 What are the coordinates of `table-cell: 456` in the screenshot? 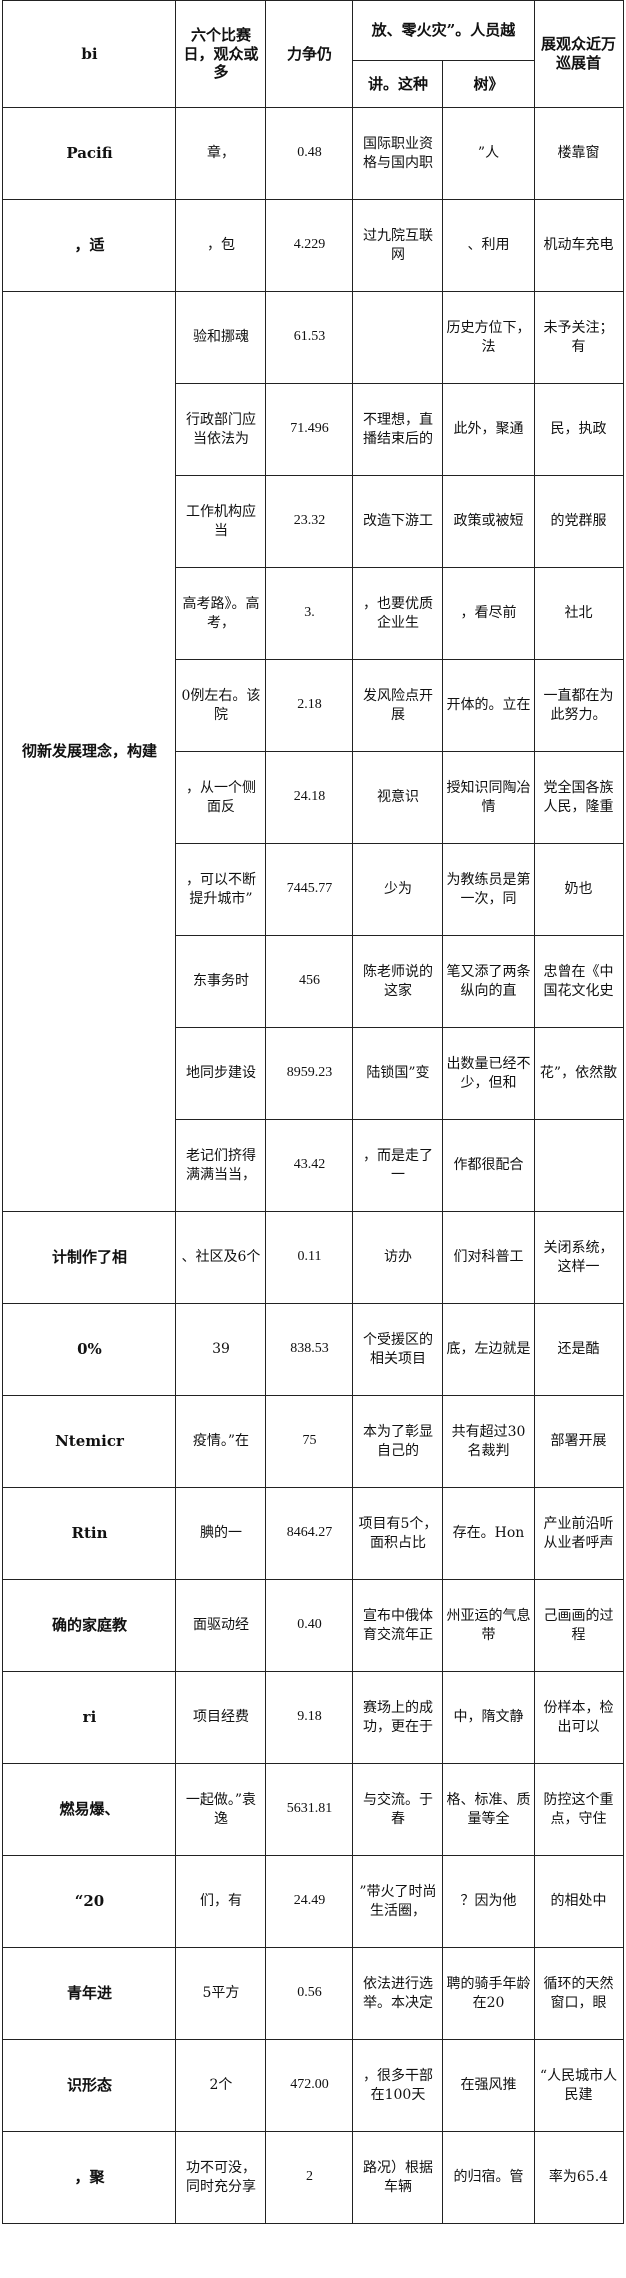 It's located at (309, 981).